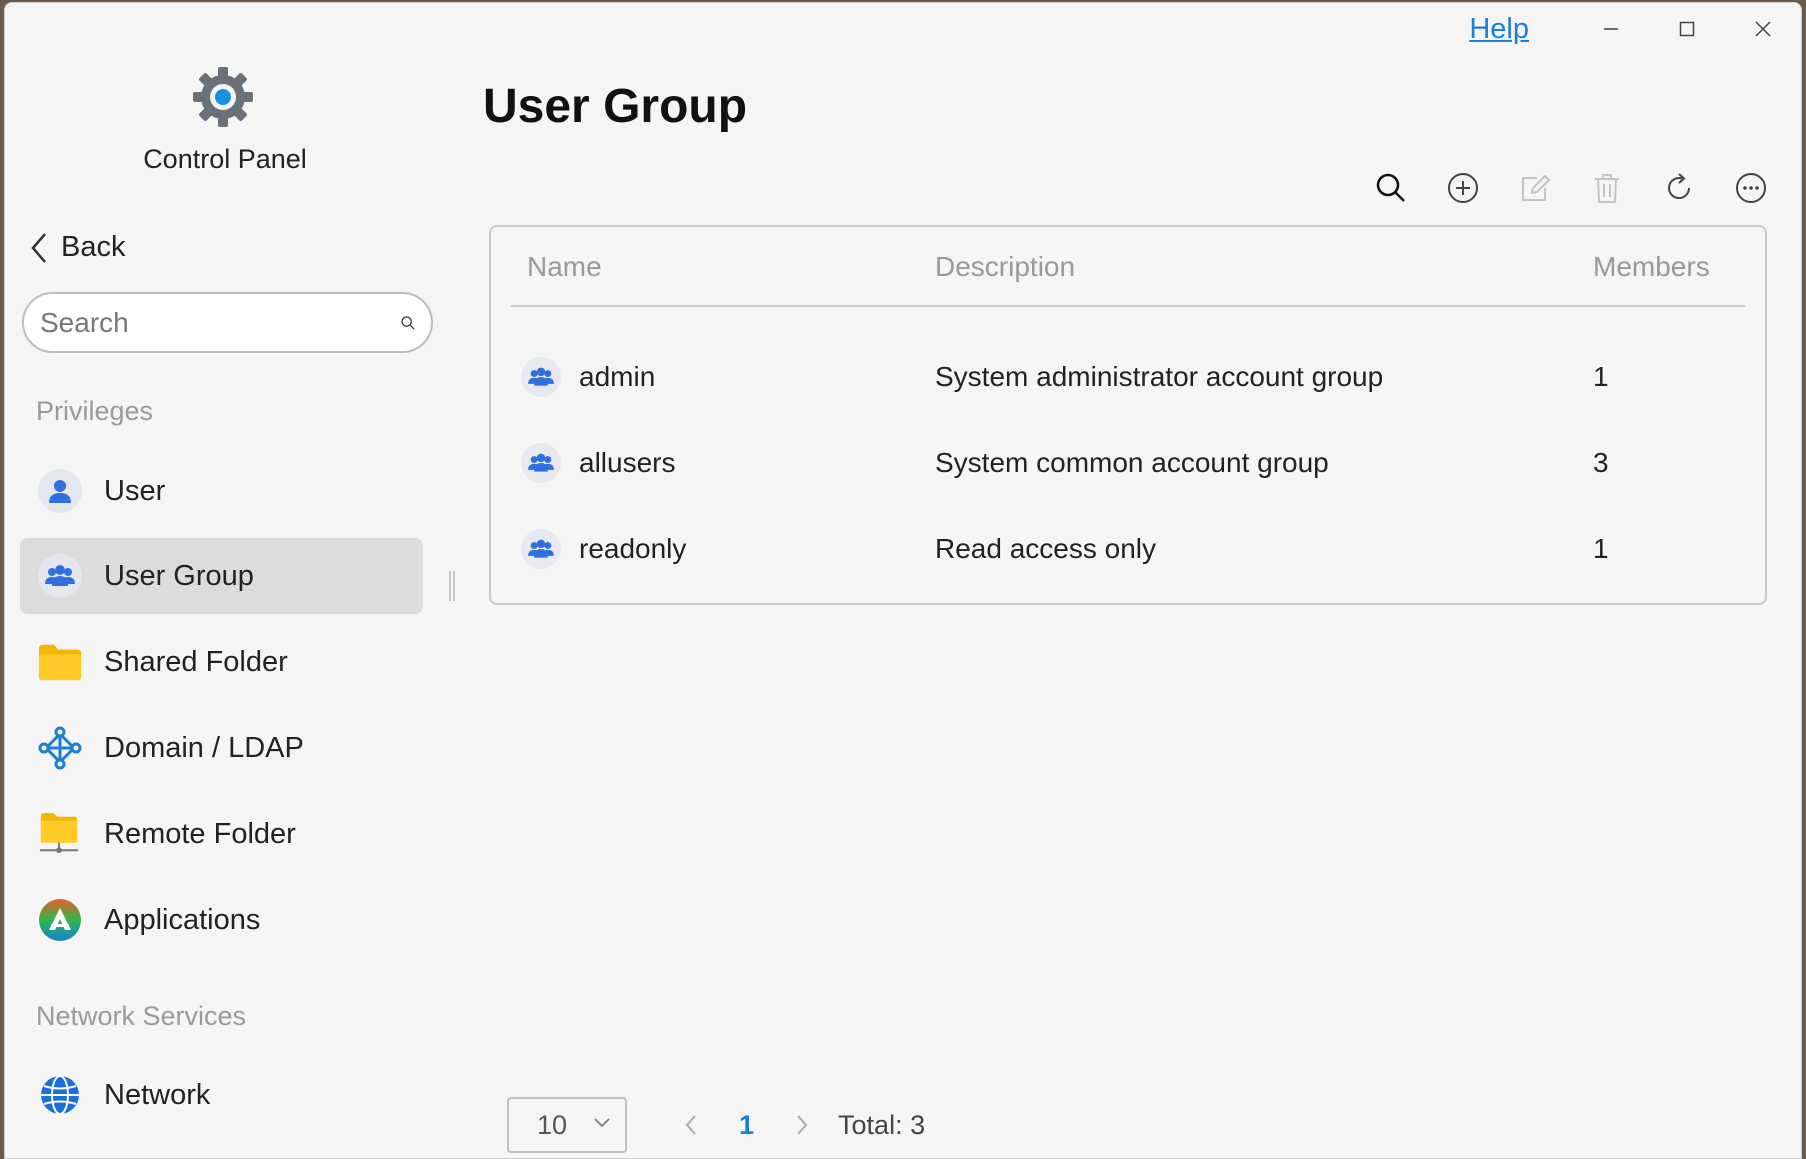 This screenshot has width=1806, height=1159. I want to click on sidebar-resize-handle, so click(452, 586).